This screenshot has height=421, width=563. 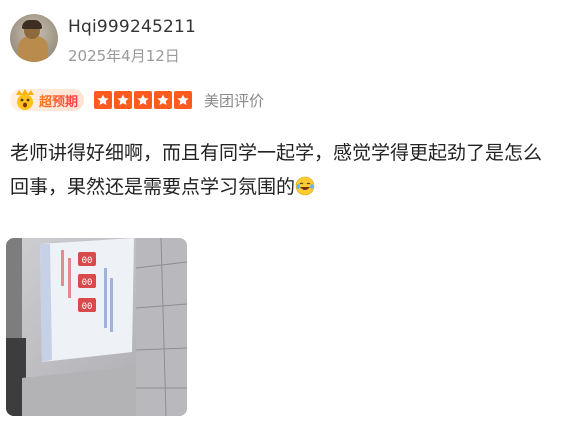 I want to click on avatar, so click(x=34, y=38).